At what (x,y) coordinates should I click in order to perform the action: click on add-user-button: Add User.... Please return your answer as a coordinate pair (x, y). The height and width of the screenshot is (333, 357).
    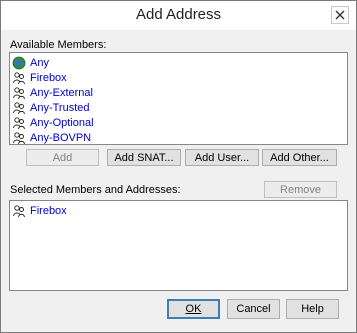
    Looking at the image, I should click on (222, 157).